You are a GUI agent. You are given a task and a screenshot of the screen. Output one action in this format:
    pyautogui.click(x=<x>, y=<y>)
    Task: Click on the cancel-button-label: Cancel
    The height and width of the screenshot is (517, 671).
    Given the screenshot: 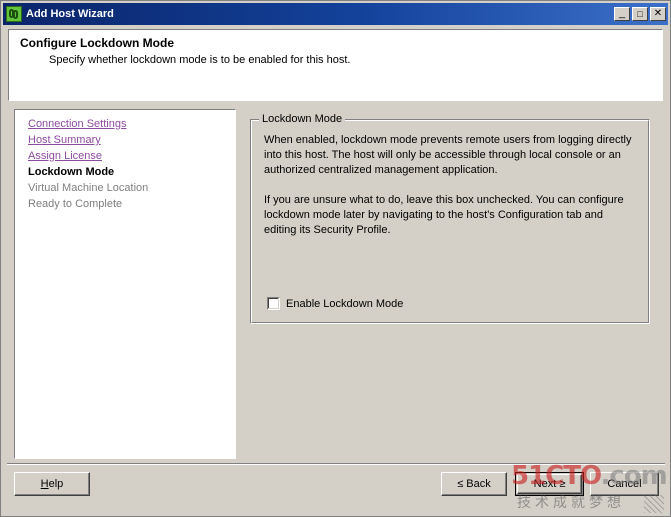 What is the action you would take?
    pyautogui.click(x=624, y=484)
    